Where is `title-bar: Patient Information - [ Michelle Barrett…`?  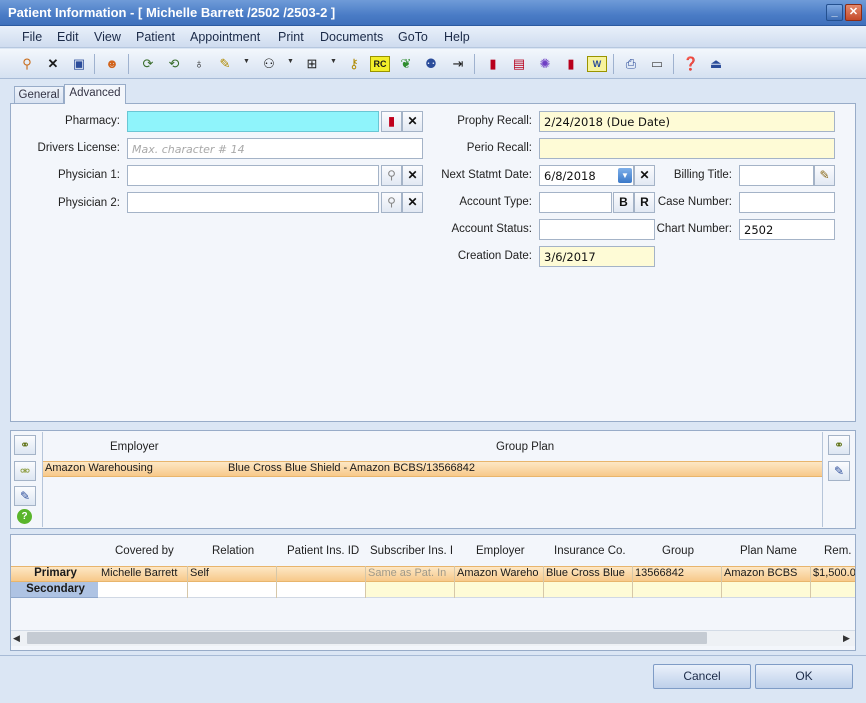 title-bar: Patient Information - [ Michelle Barrett… is located at coordinates (433, 13).